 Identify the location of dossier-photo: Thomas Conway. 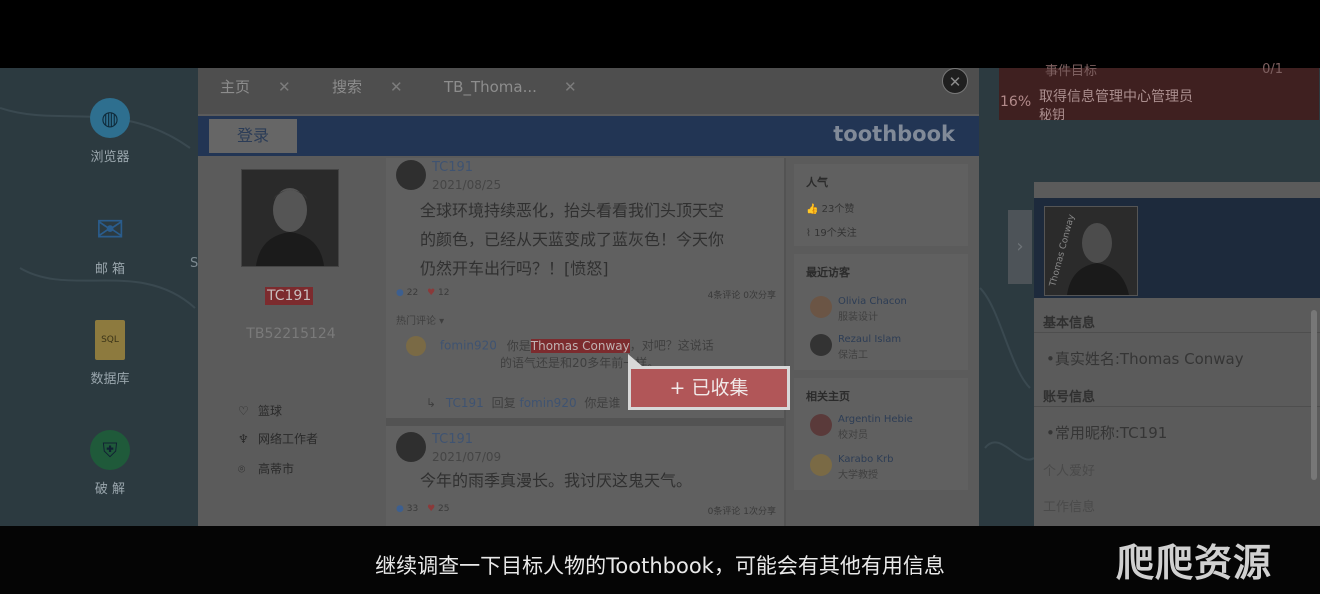
(1091, 251).